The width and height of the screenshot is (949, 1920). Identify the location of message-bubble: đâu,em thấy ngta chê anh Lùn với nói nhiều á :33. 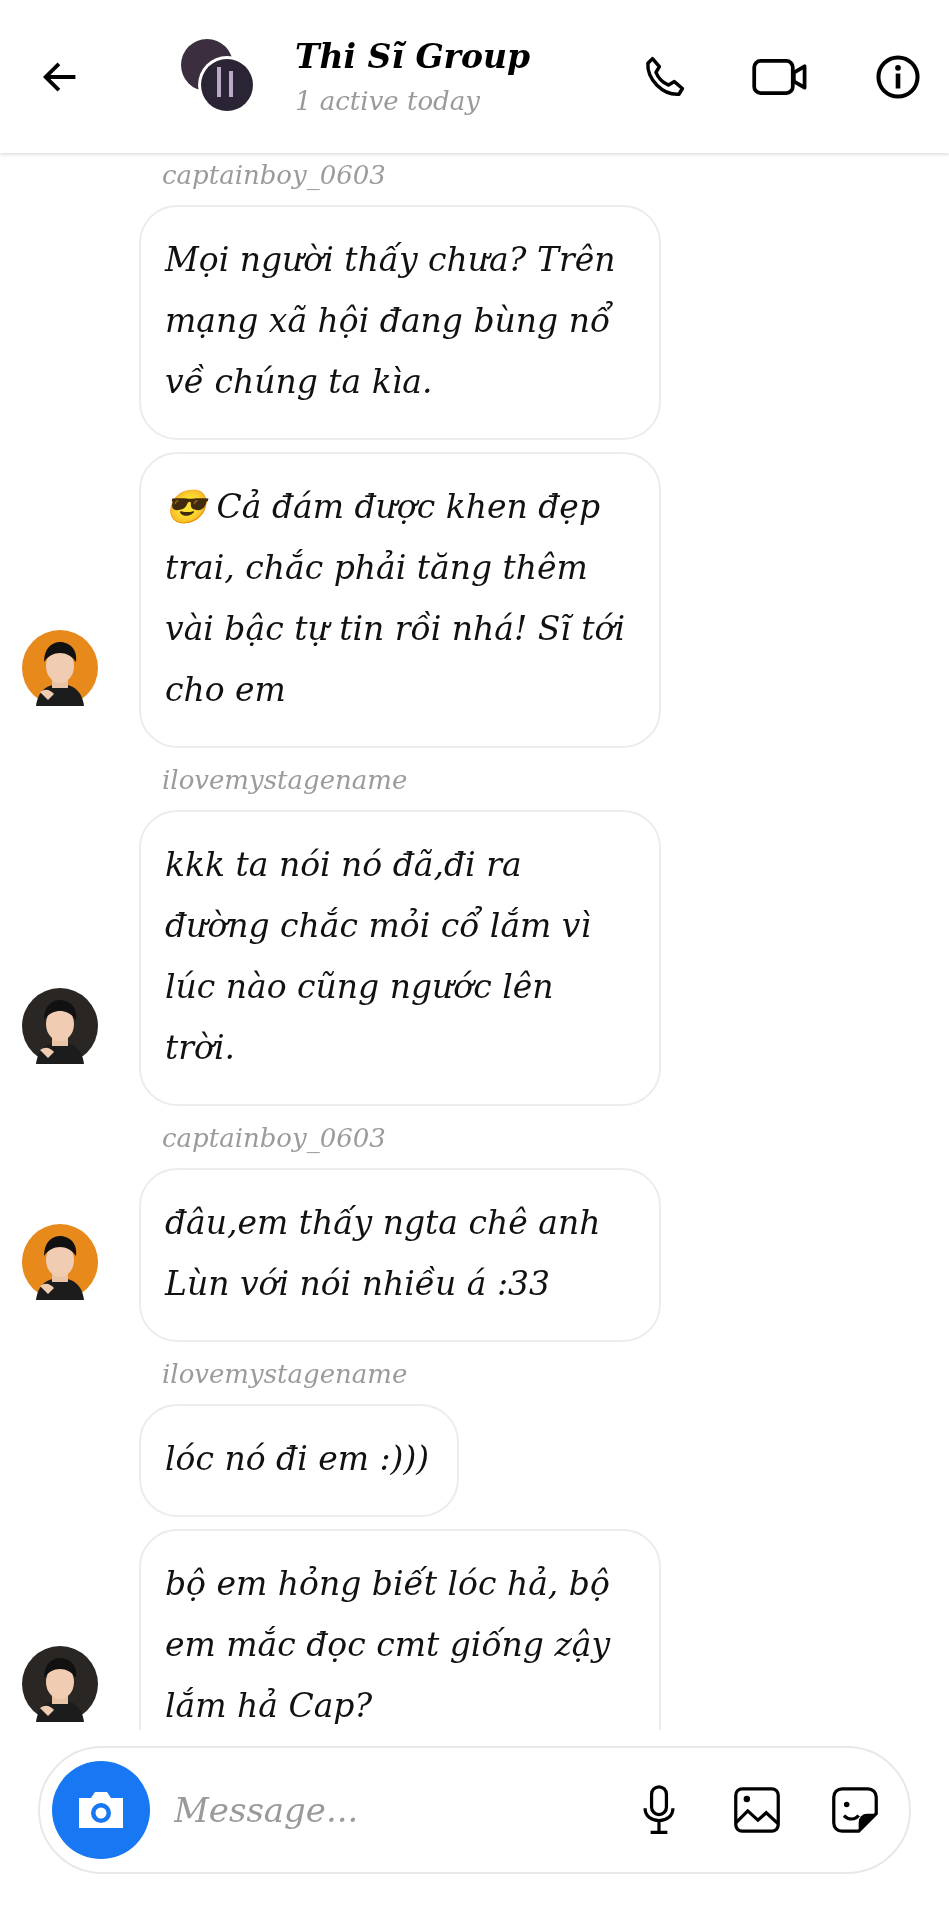
(400, 1255).